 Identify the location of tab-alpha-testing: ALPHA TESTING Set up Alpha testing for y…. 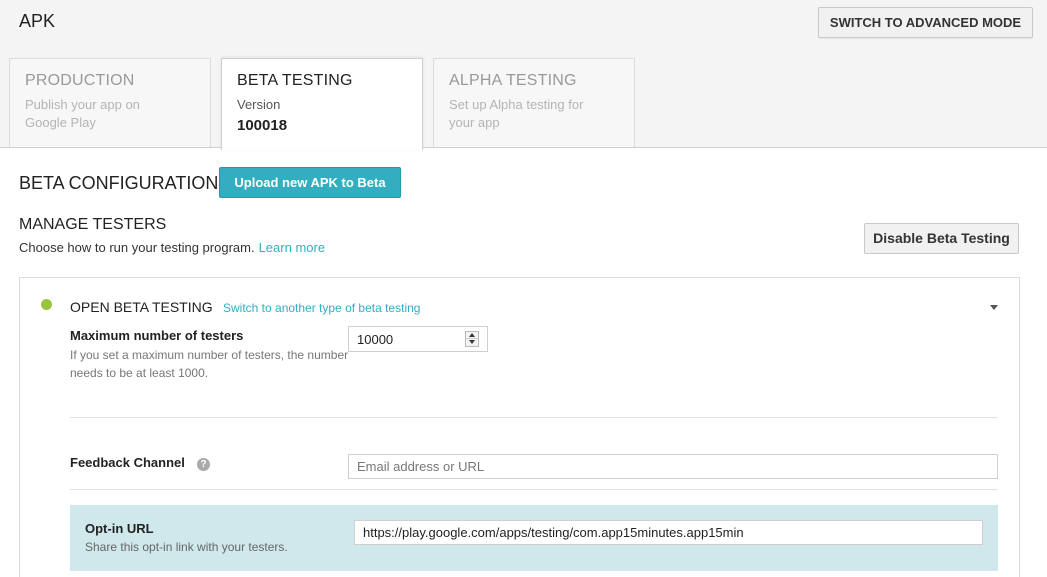
(534, 103).